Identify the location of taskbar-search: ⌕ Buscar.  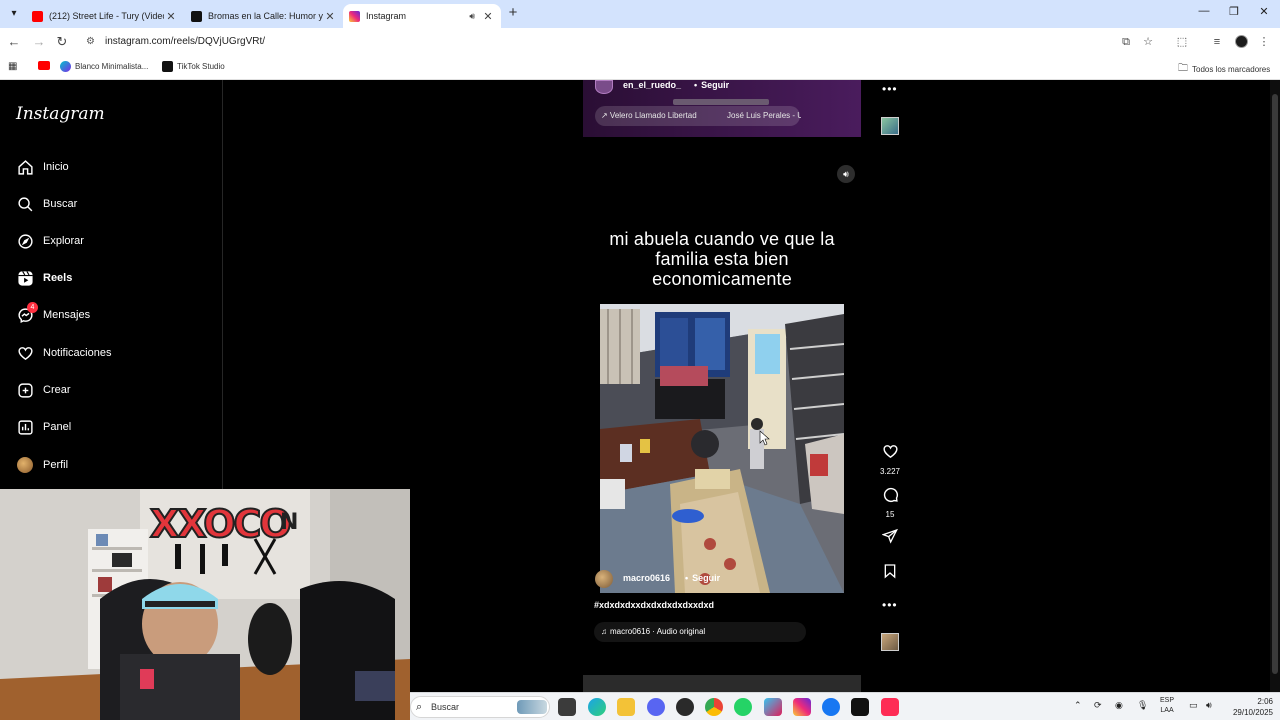
(480, 707).